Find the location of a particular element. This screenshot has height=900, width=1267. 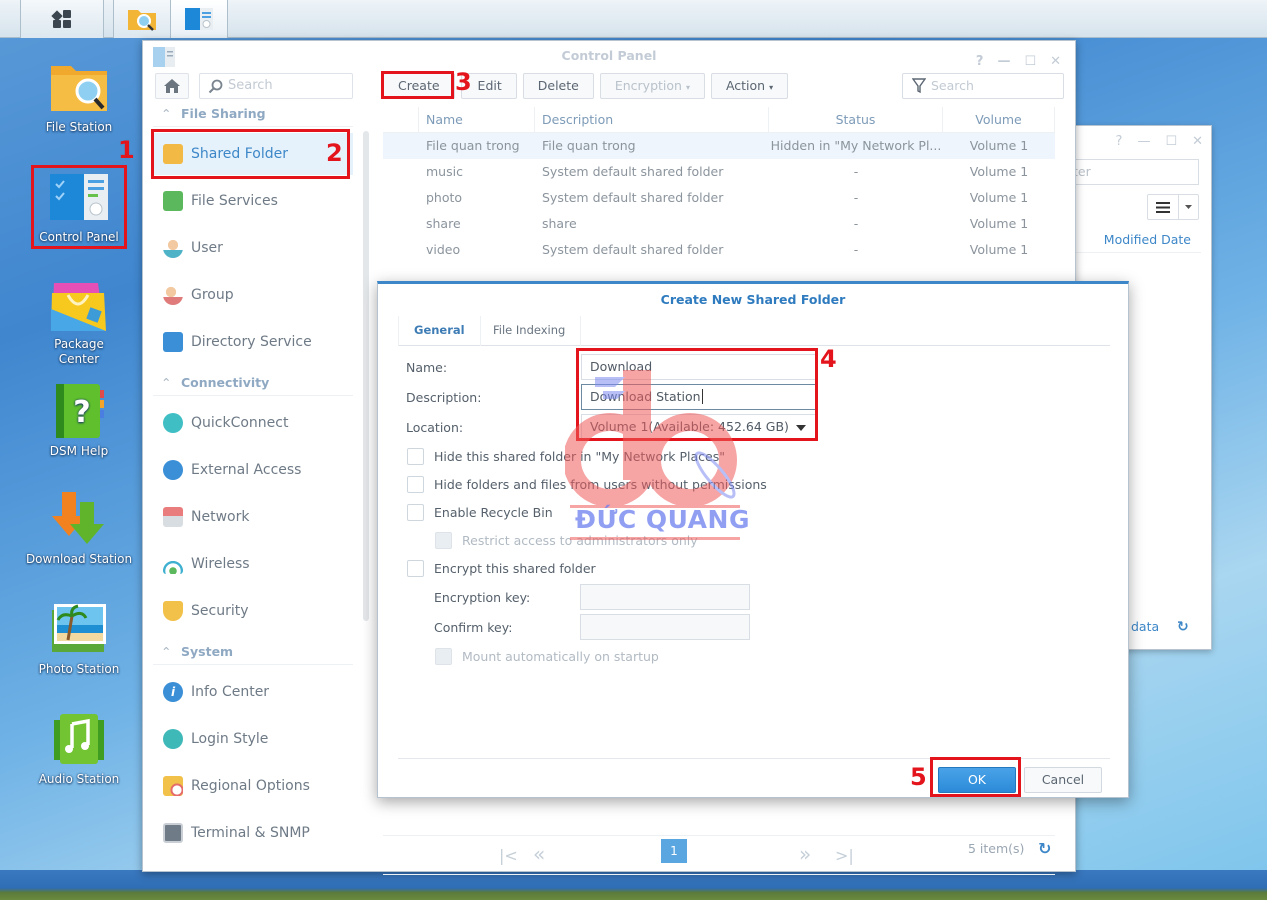

window-title: Control Panel is located at coordinates (609, 55).